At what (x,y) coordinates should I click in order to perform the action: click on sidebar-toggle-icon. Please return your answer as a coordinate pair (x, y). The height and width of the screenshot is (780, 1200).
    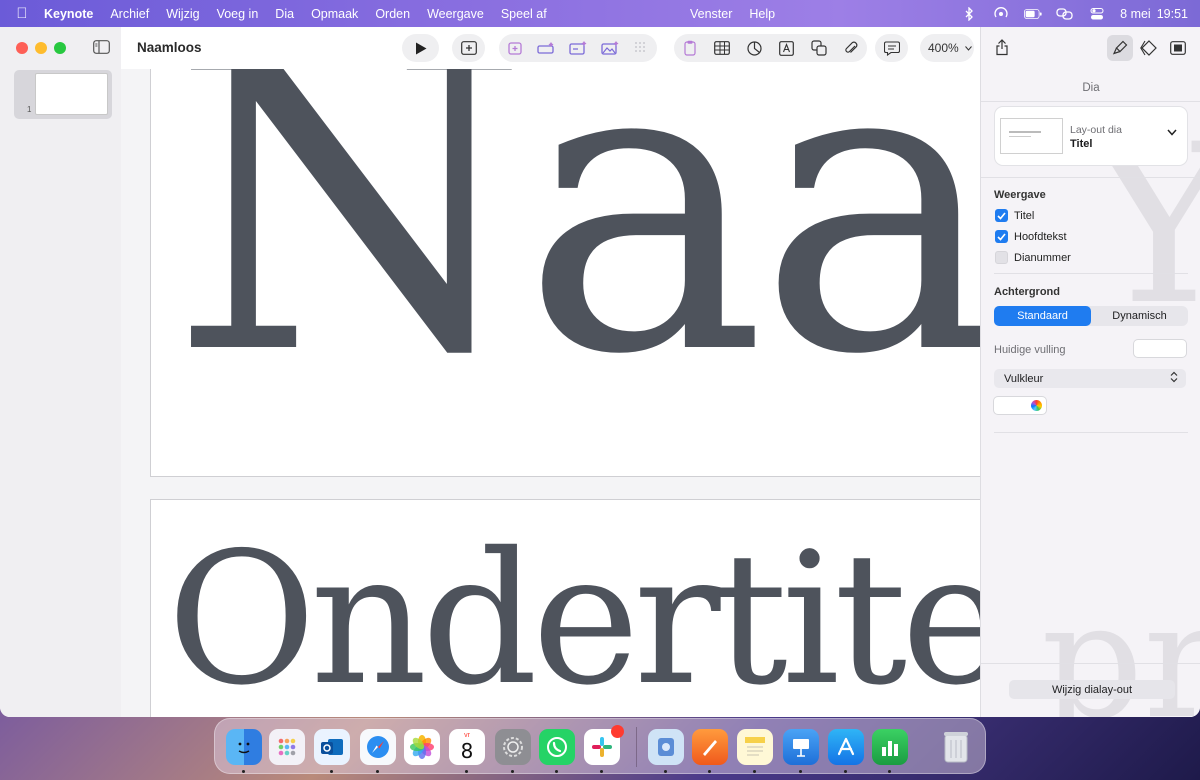
    Looking at the image, I should click on (101, 48).